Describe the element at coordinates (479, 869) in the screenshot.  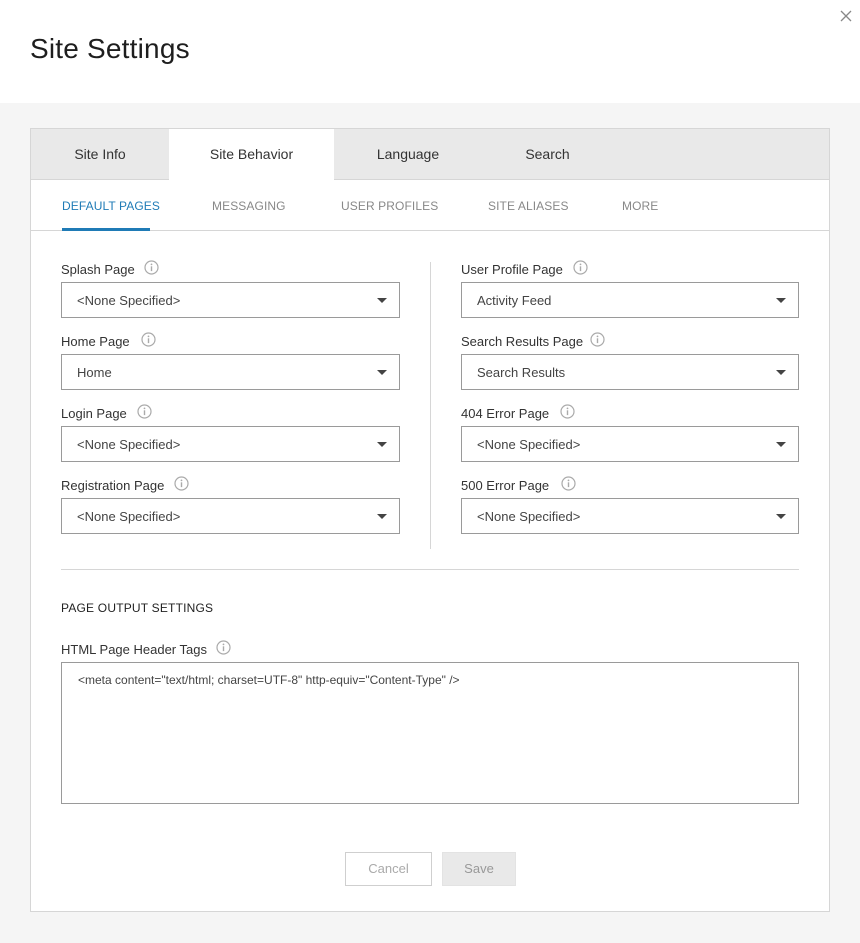
I see `save-button: Save` at that location.